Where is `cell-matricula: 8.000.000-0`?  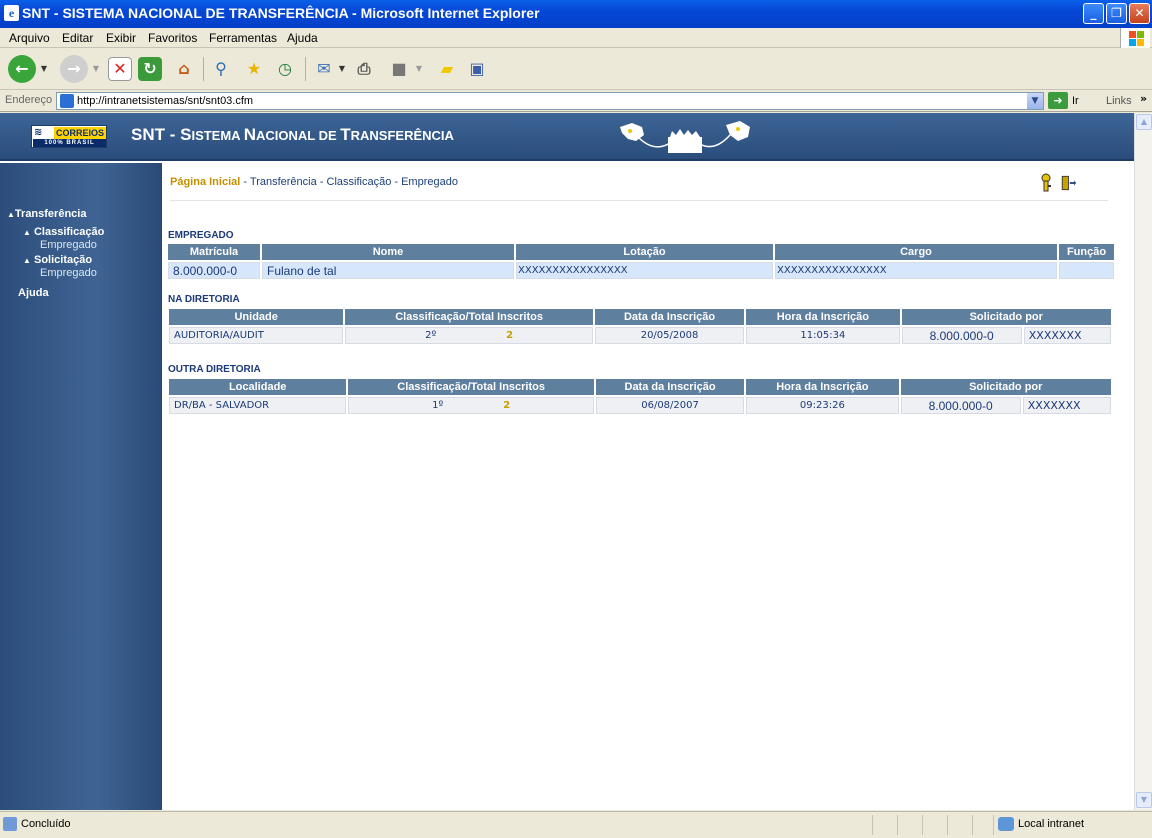 cell-matricula: 8.000.000-0 is located at coordinates (214, 270).